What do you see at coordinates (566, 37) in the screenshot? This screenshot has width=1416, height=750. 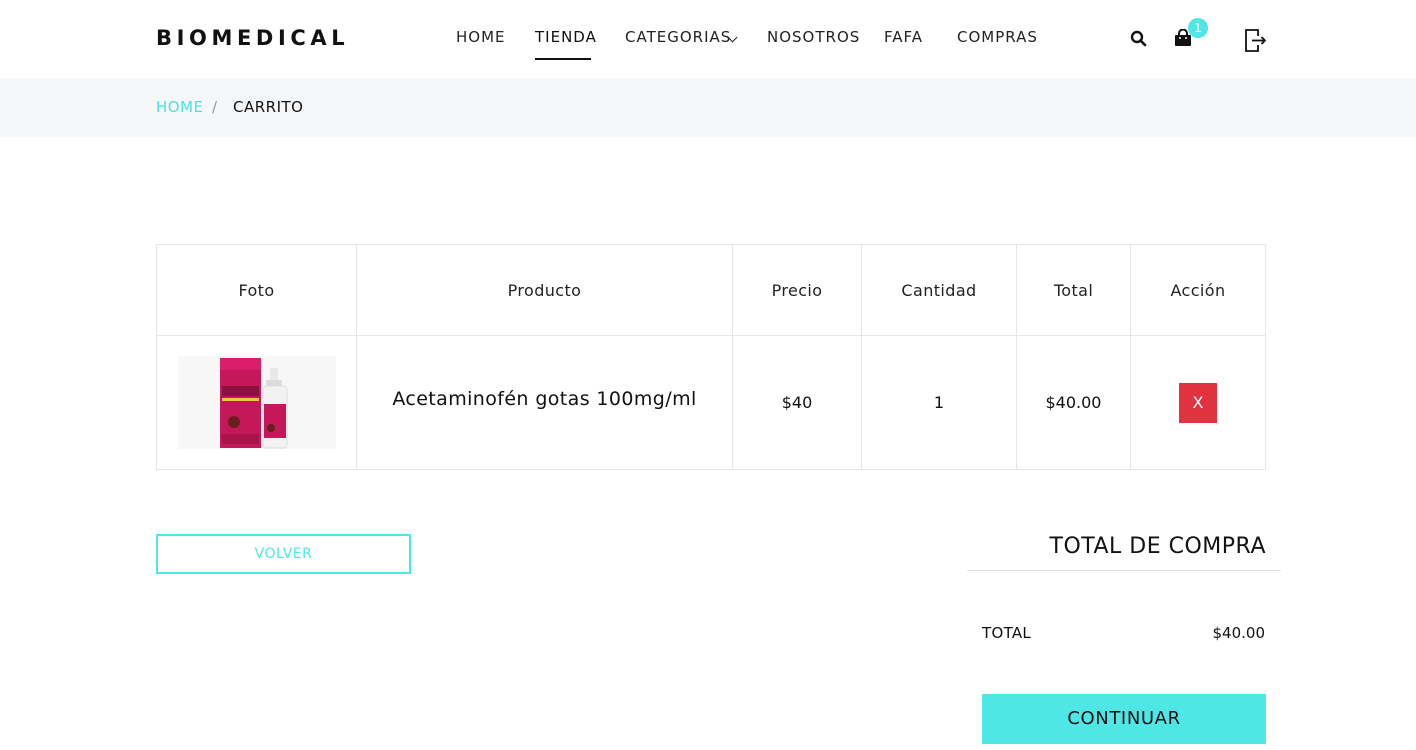 I see `nav-tienda: TIENDA` at bounding box center [566, 37].